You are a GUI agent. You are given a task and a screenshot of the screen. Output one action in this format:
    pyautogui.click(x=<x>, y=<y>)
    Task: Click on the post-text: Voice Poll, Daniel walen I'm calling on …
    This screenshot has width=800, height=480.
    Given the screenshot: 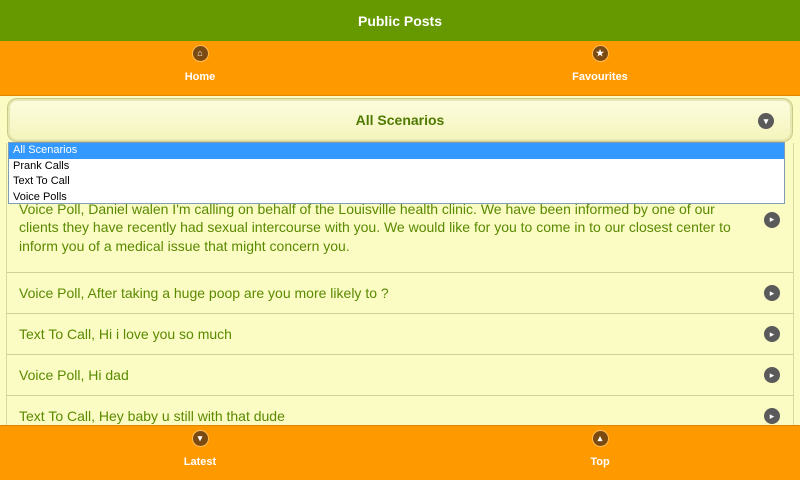 What is the action you would take?
    pyautogui.click(x=375, y=227)
    